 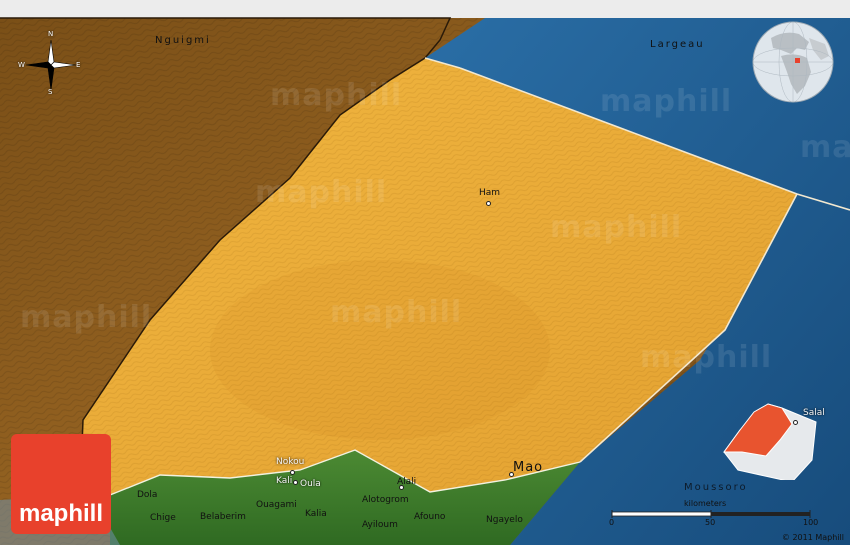 I want to click on place-label-kalia: Kalia, so click(x=316, y=514).